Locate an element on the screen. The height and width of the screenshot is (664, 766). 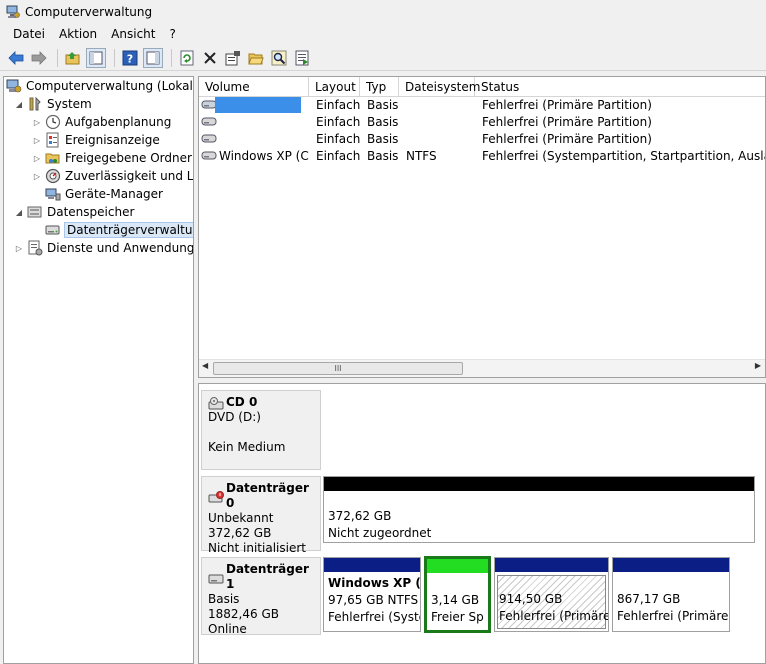
disk-subtitle: DVD (D:) is located at coordinates (234, 417).